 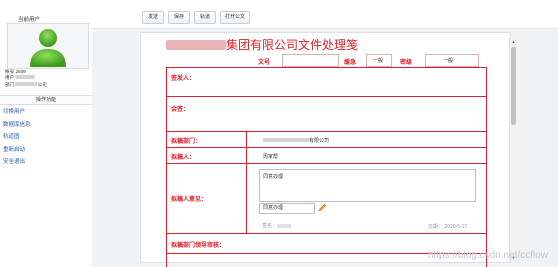 I want to click on secret-label: 密级, so click(x=406, y=63).